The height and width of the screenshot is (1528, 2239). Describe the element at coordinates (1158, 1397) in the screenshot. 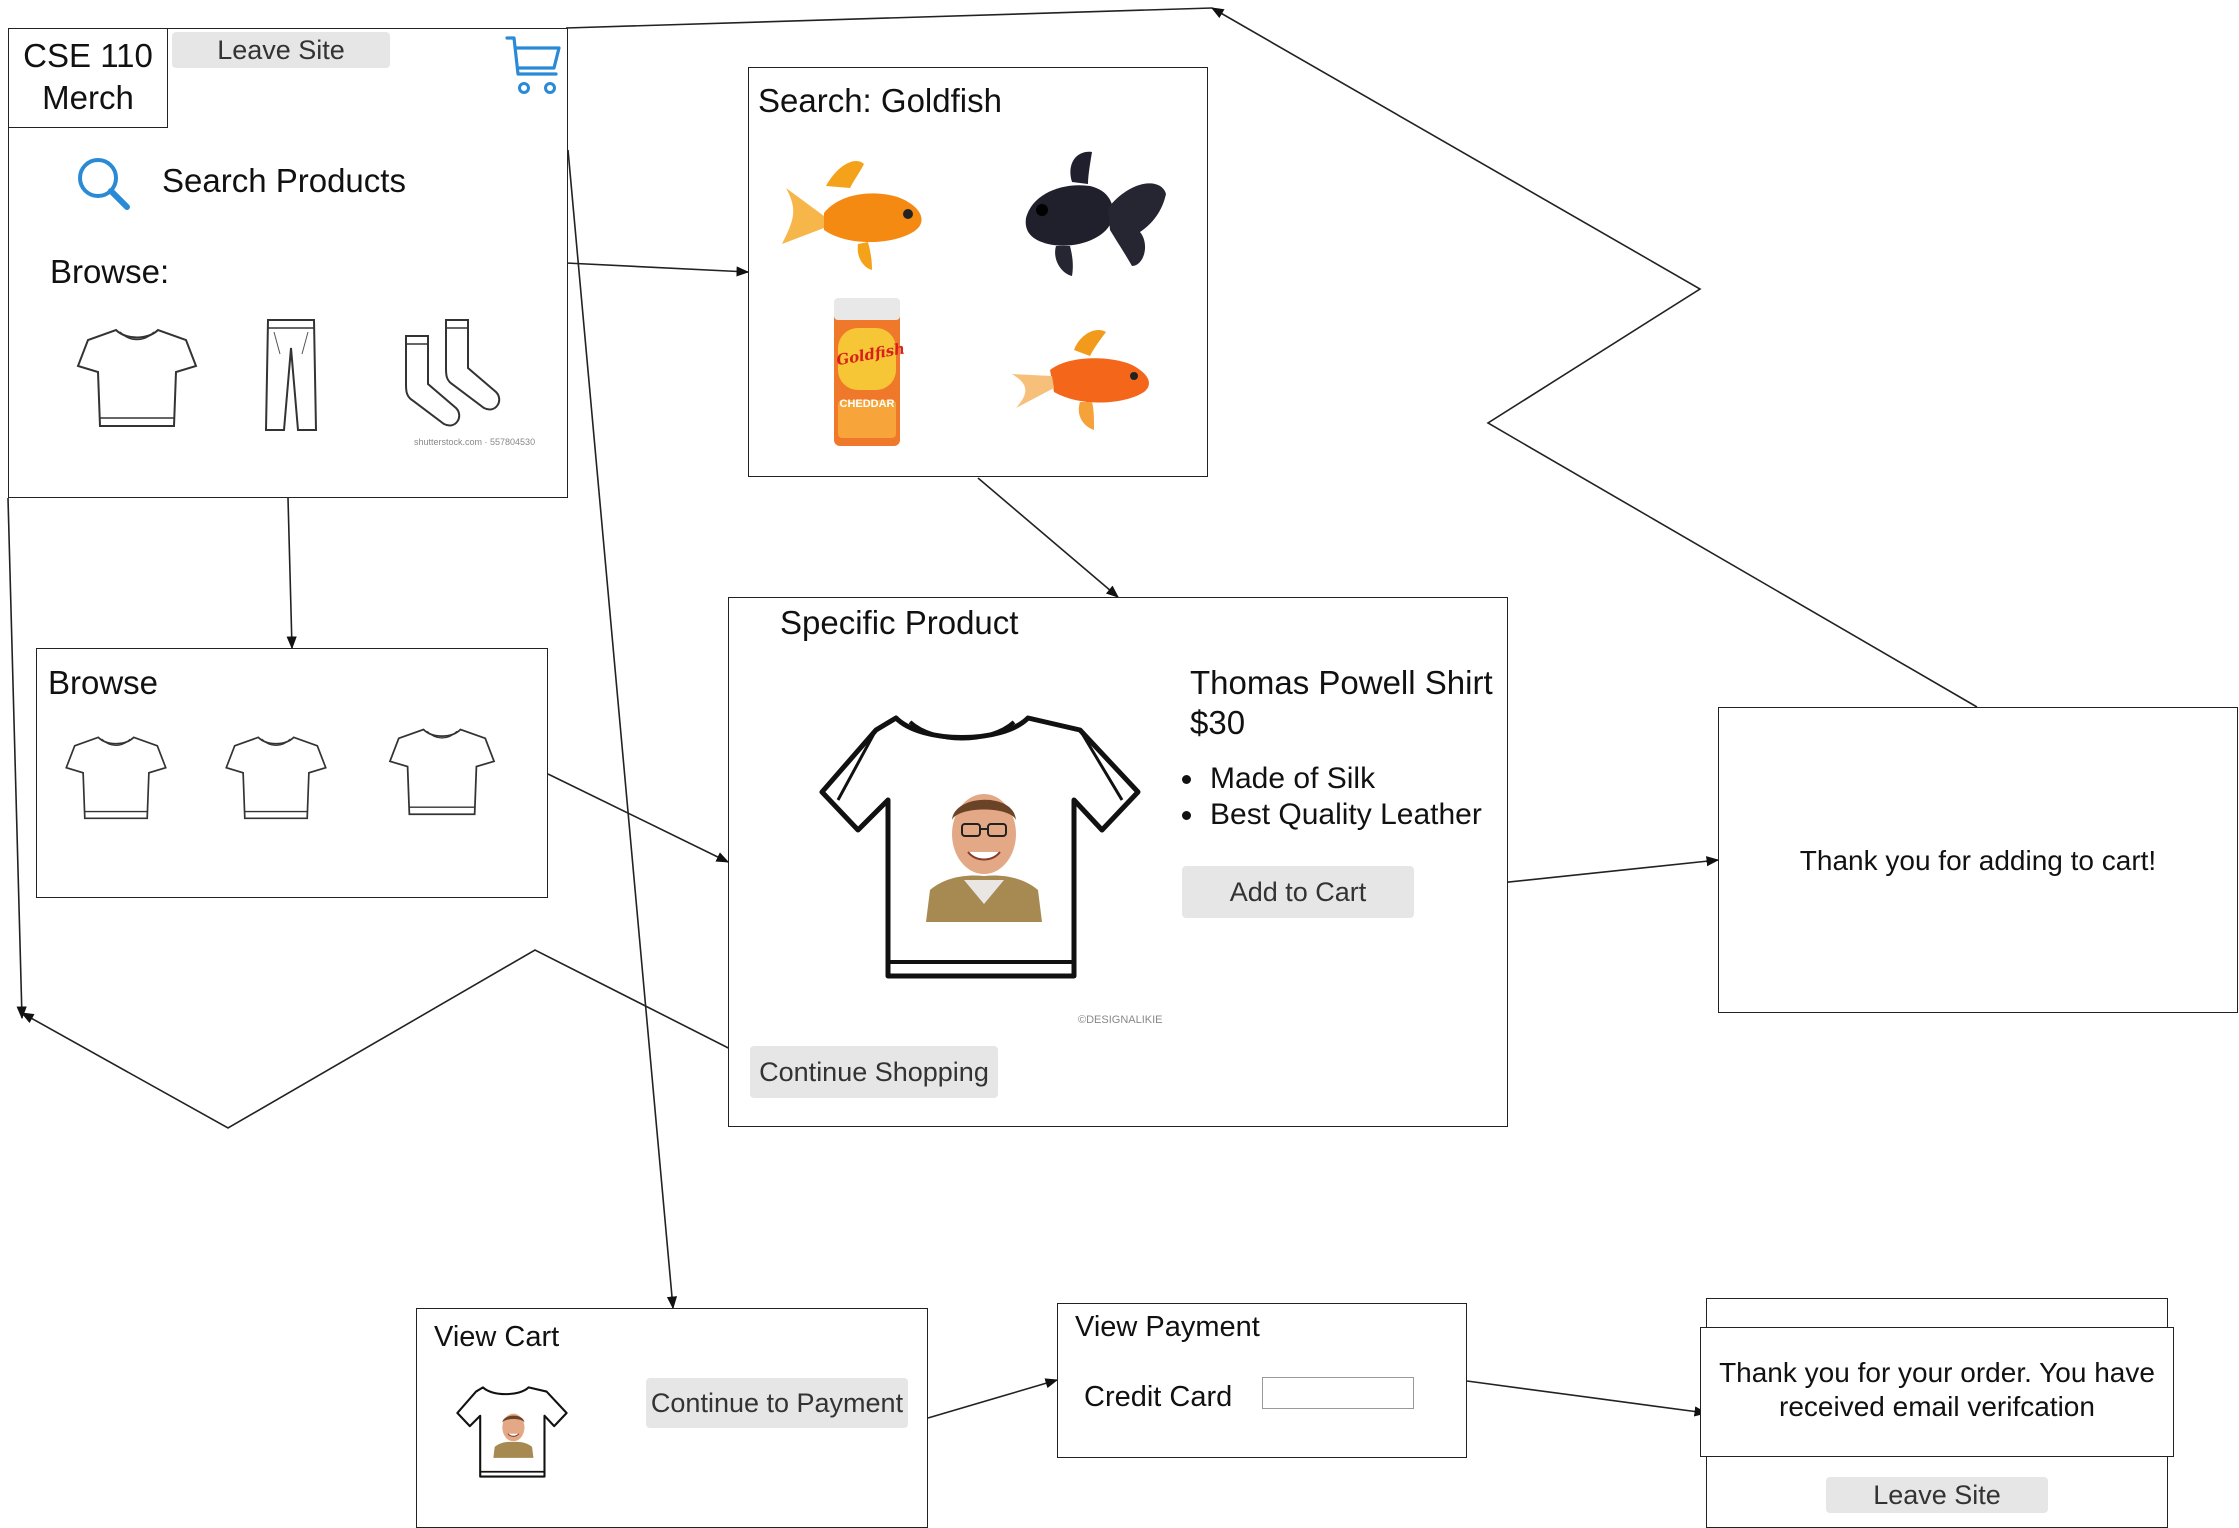

I see `credit-card-label: Credit Card` at that location.